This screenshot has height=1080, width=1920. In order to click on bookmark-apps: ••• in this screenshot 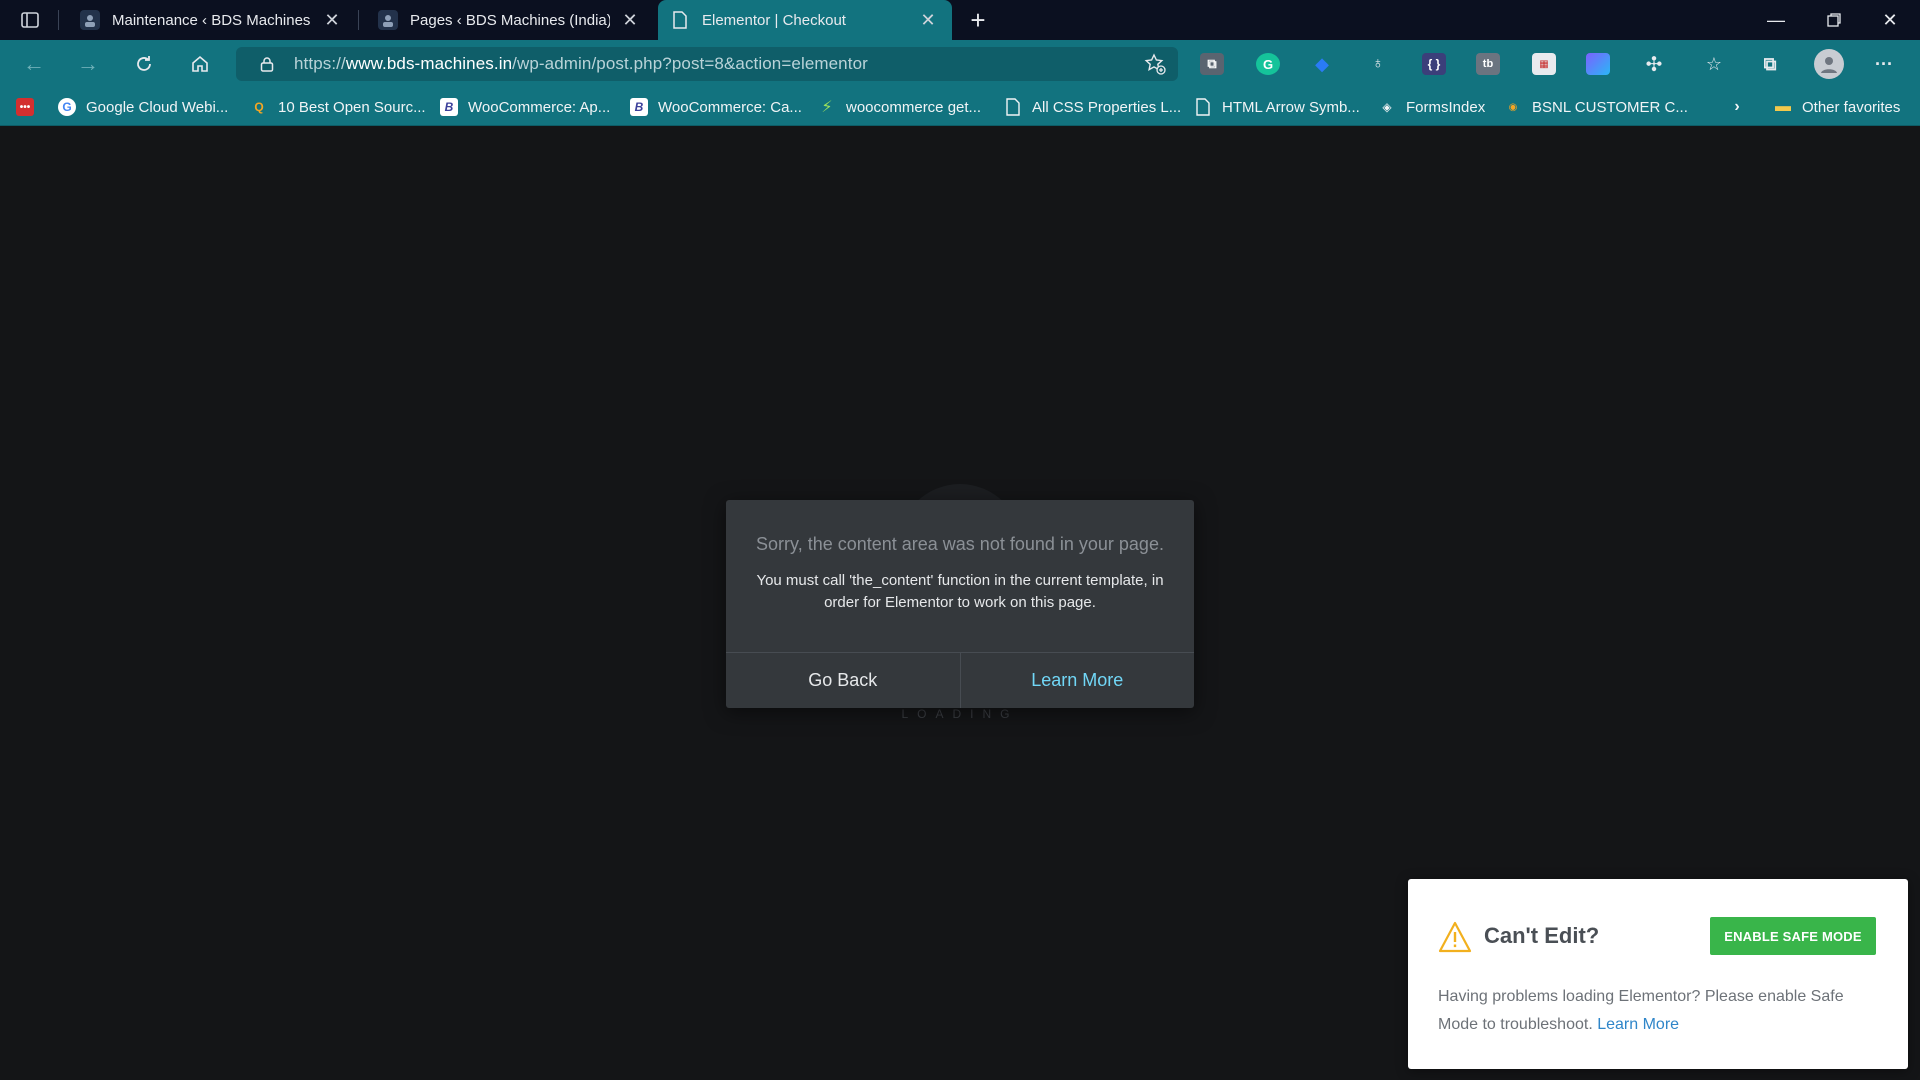, I will do `click(30, 107)`.